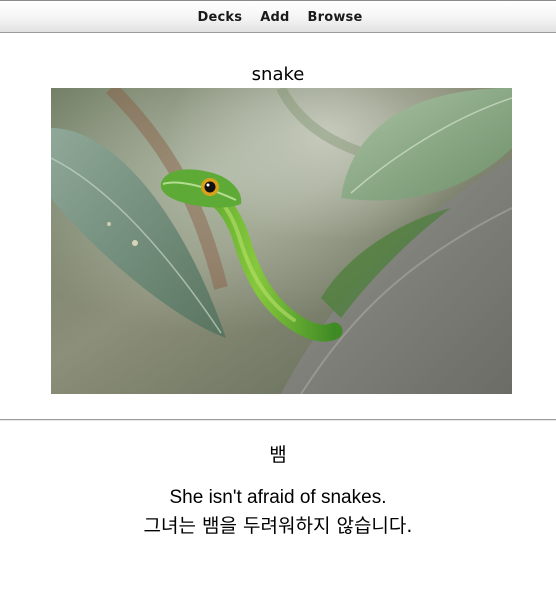 This screenshot has width=556, height=592. Describe the element at coordinates (278, 526) in the screenshot. I see `example-sentence-korean: 그녀는 뱀을 두려워하지 않습니다.` at that location.